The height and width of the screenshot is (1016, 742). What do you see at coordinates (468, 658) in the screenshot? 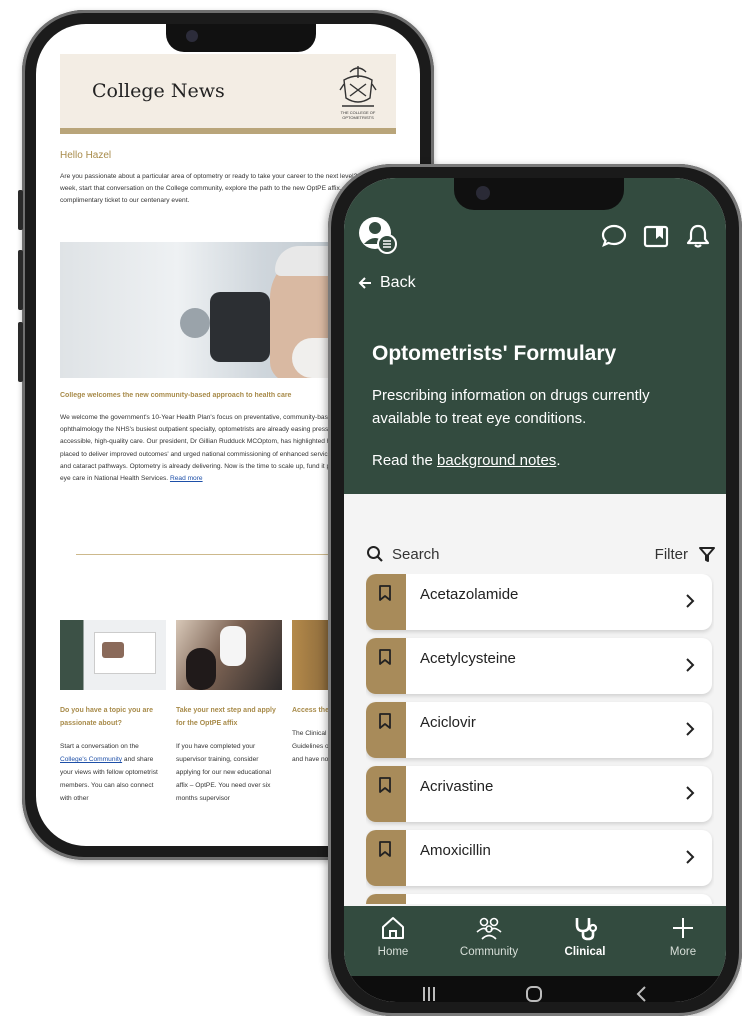
I see `drug-name: Acetylcysteine` at bounding box center [468, 658].